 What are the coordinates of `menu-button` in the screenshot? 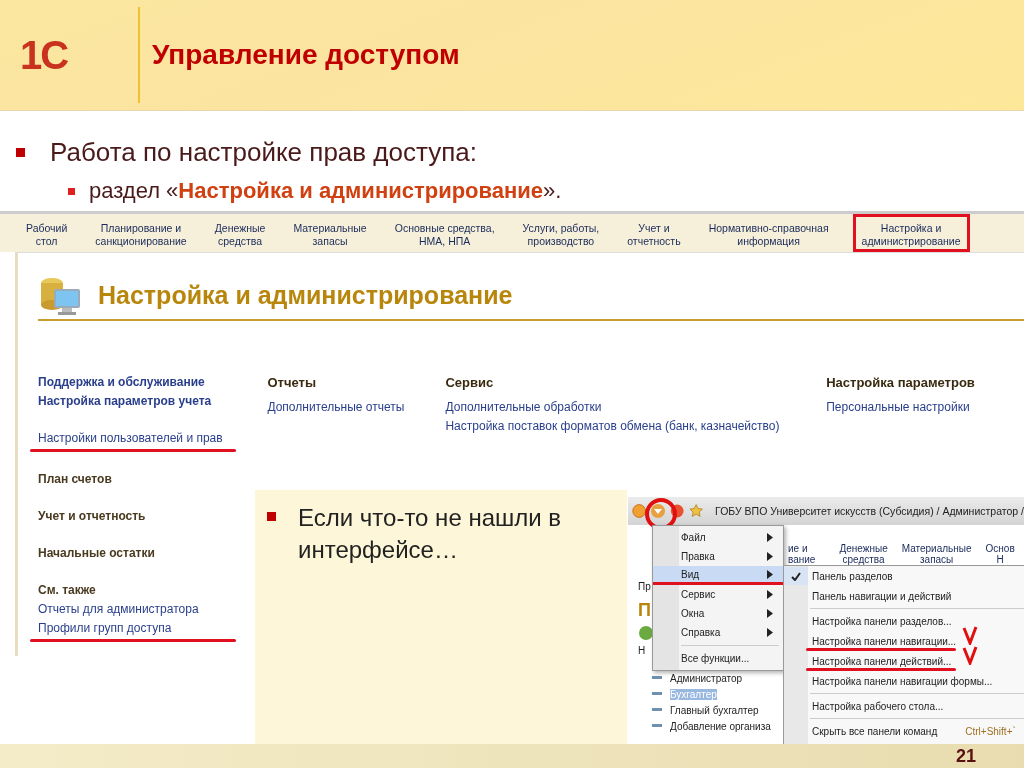 It's located at (658, 511).